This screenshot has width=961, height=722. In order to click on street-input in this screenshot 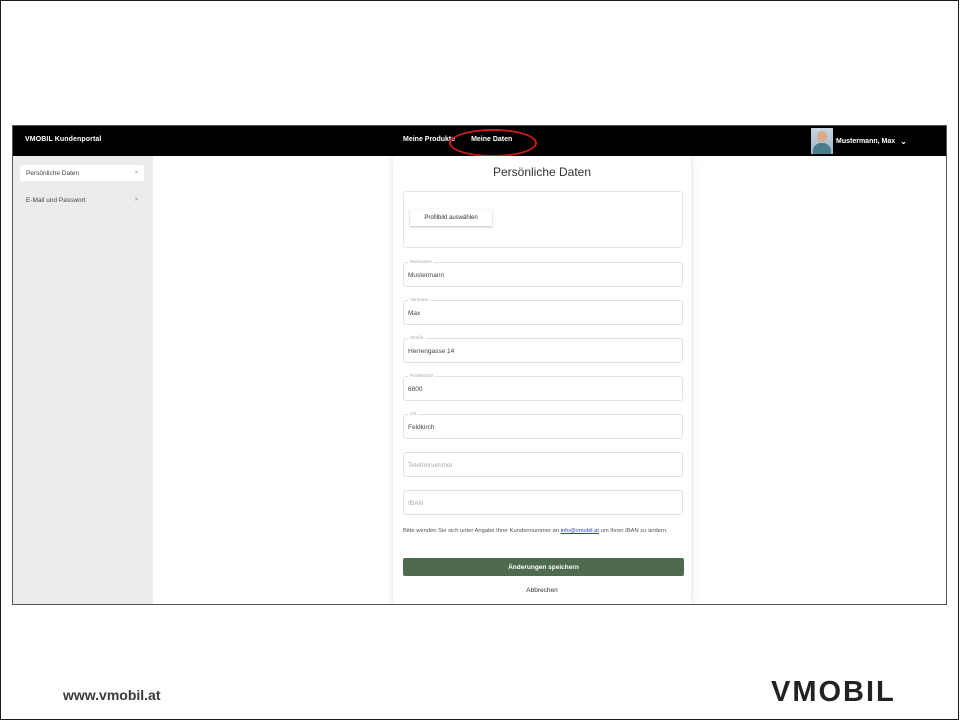, I will do `click(542, 351)`.